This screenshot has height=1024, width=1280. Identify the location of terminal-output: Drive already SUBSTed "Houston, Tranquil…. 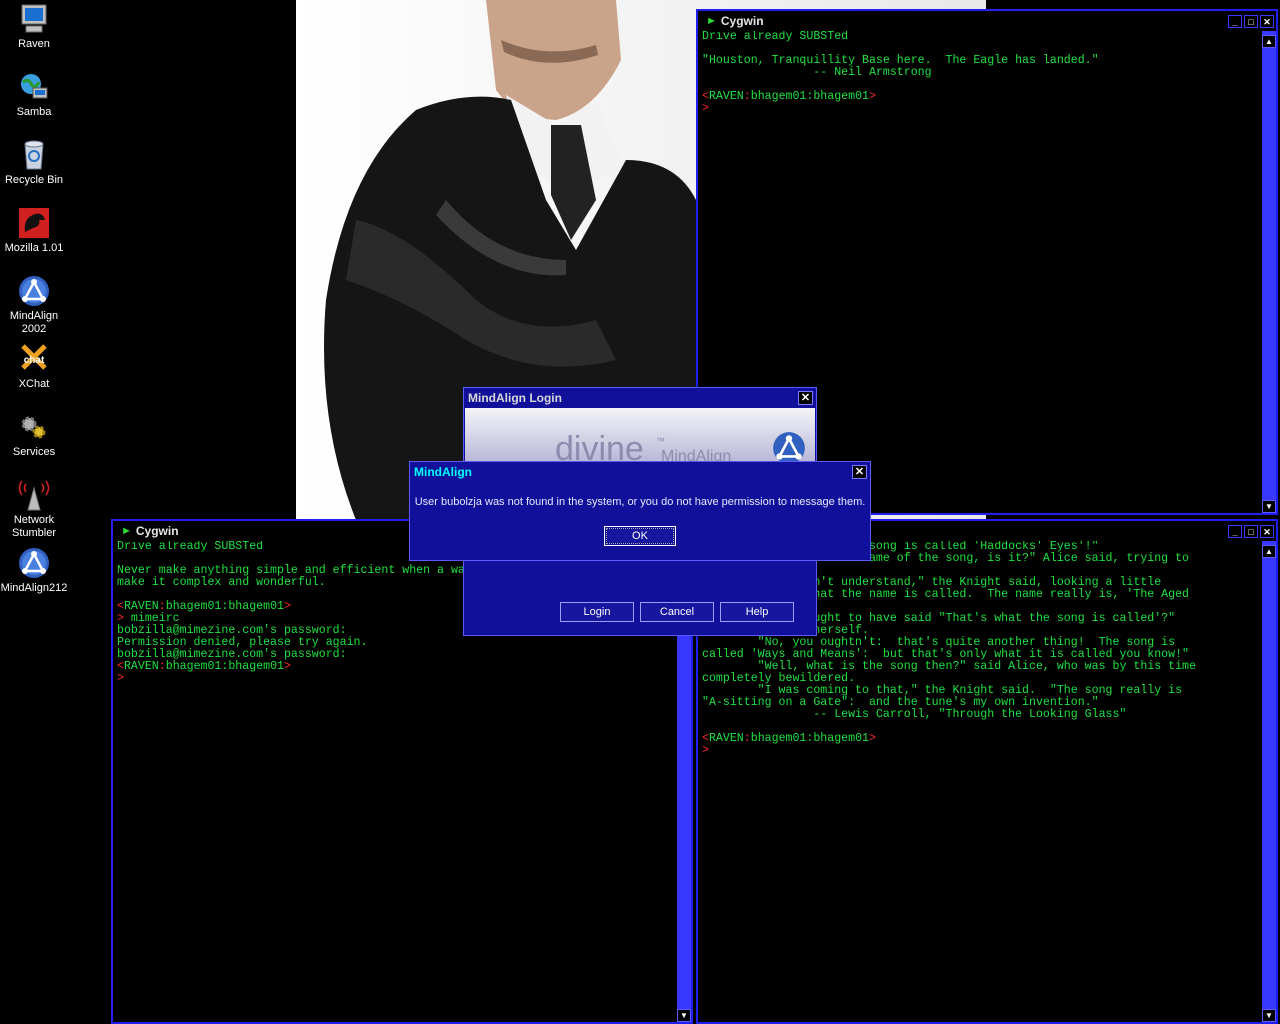
(980, 73).